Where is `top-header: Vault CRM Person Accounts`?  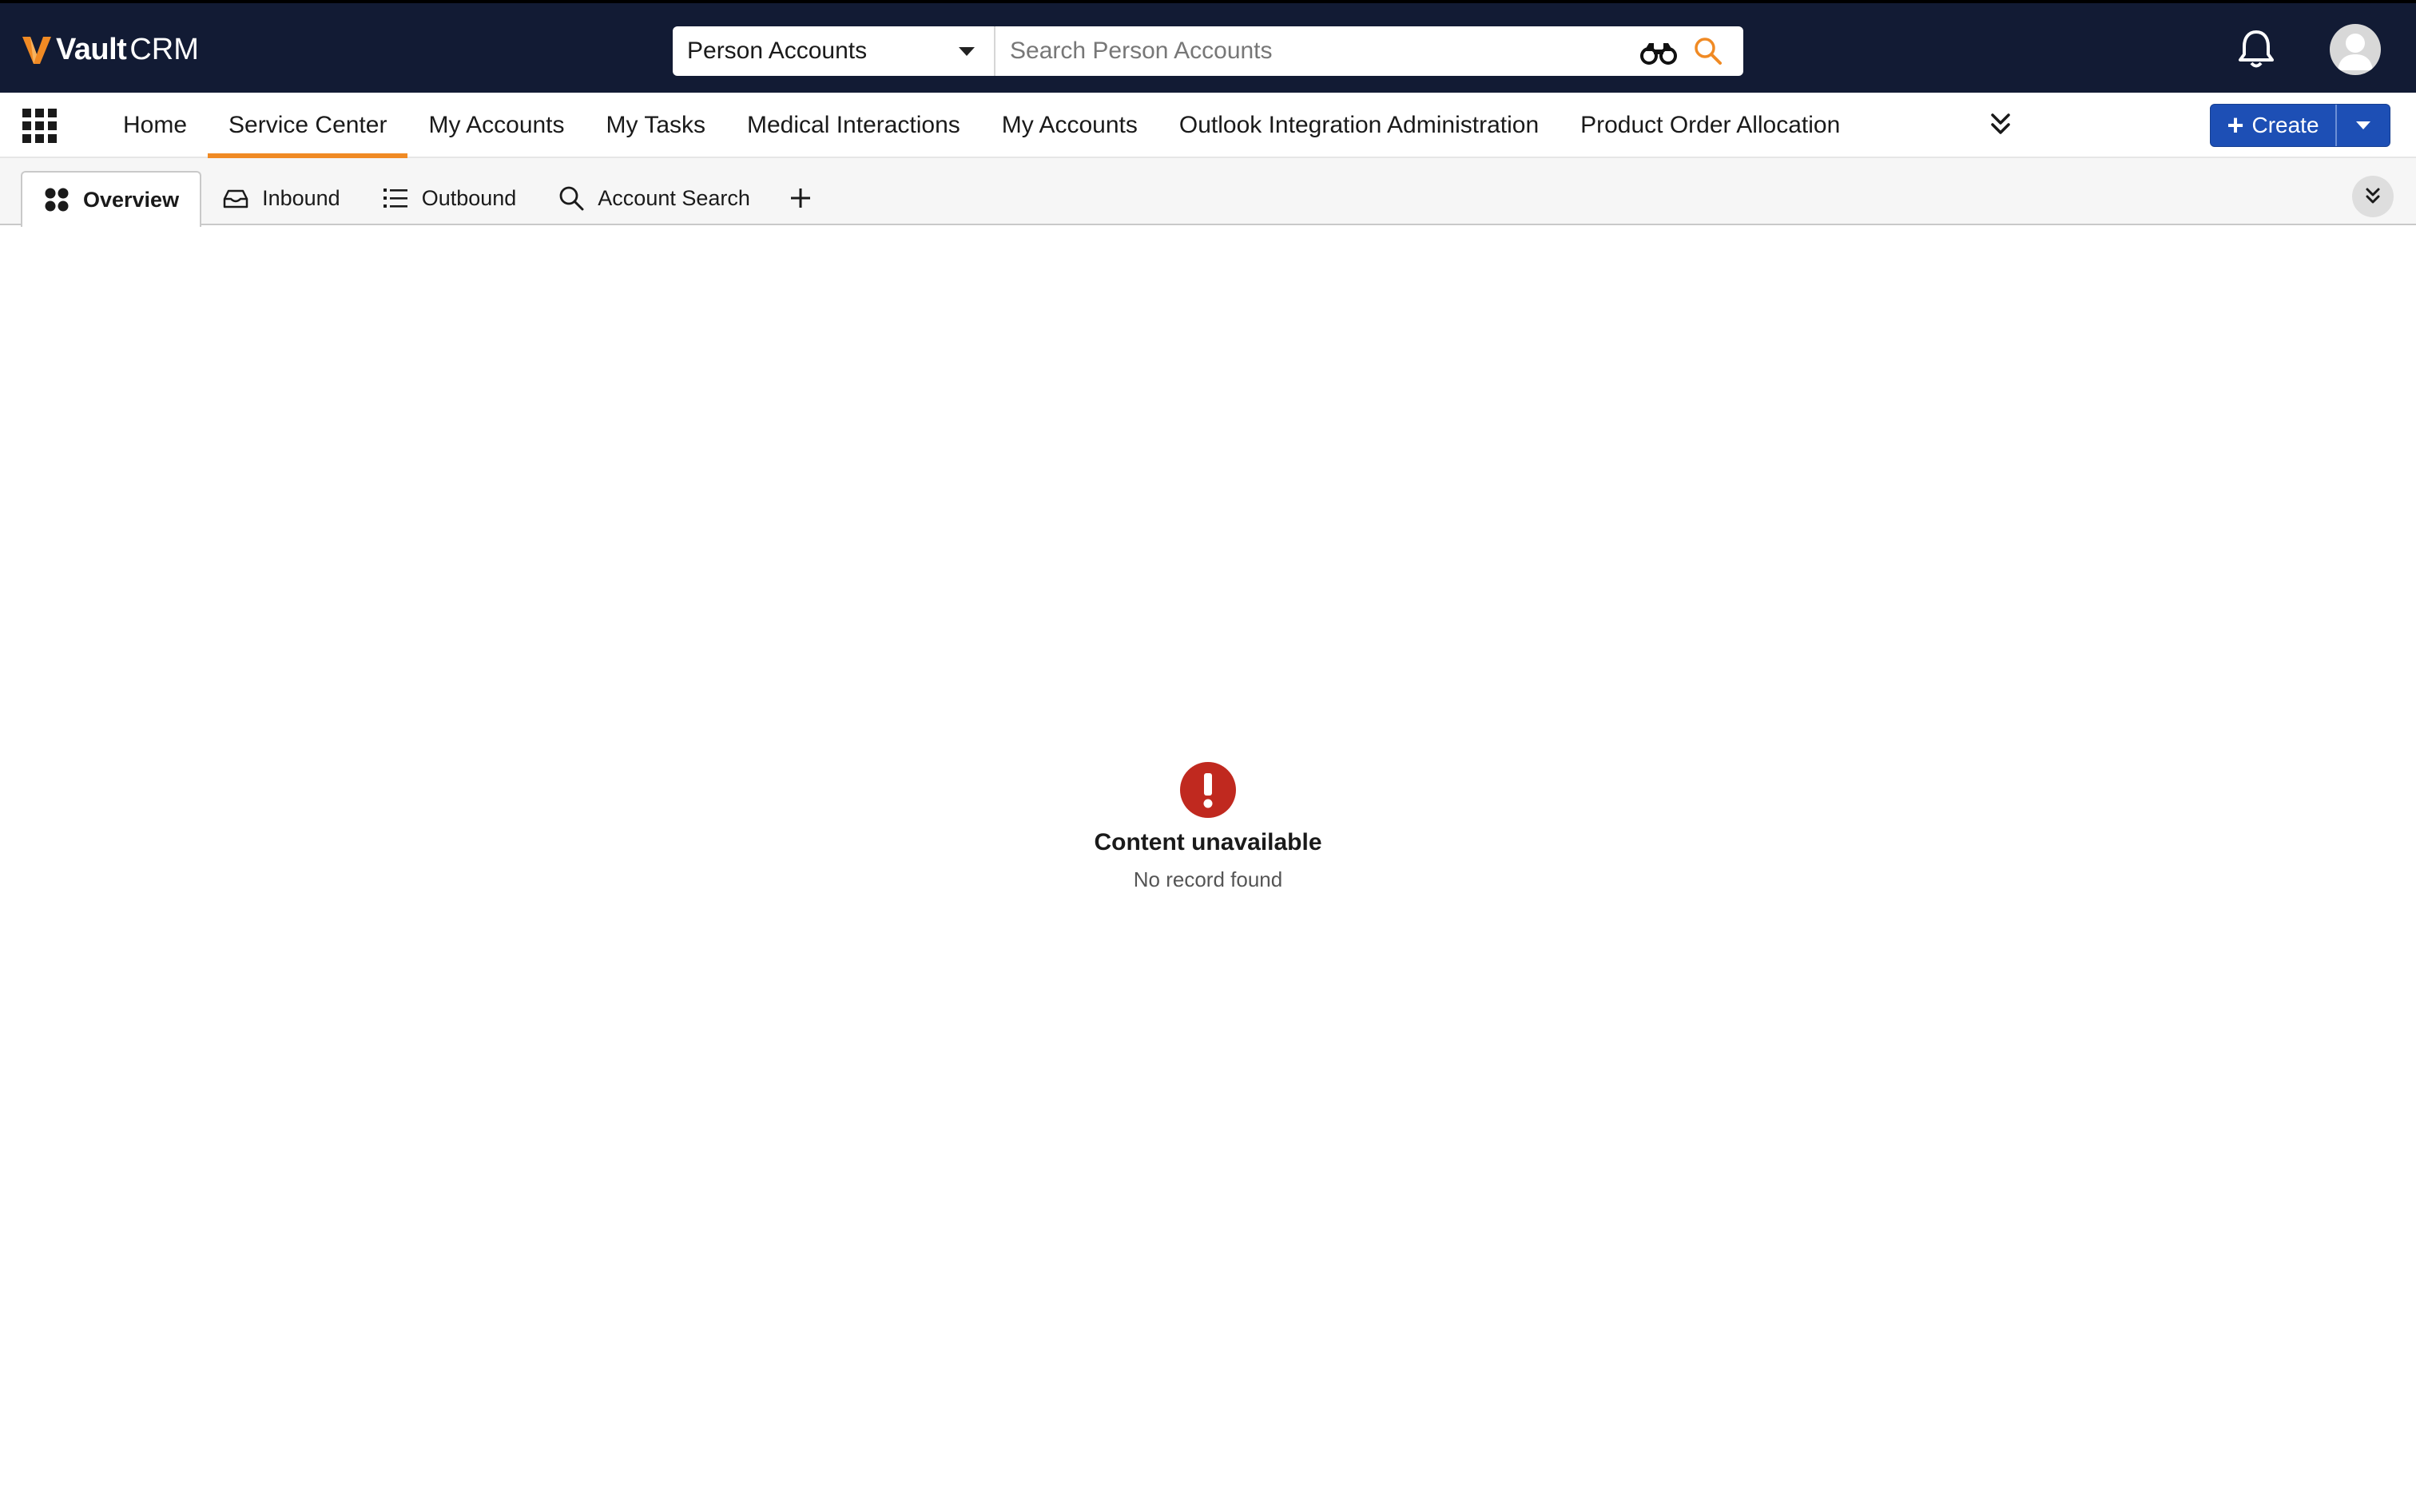
top-header: Vault CRM Person Accounts is located at coordinates (1208, 46).